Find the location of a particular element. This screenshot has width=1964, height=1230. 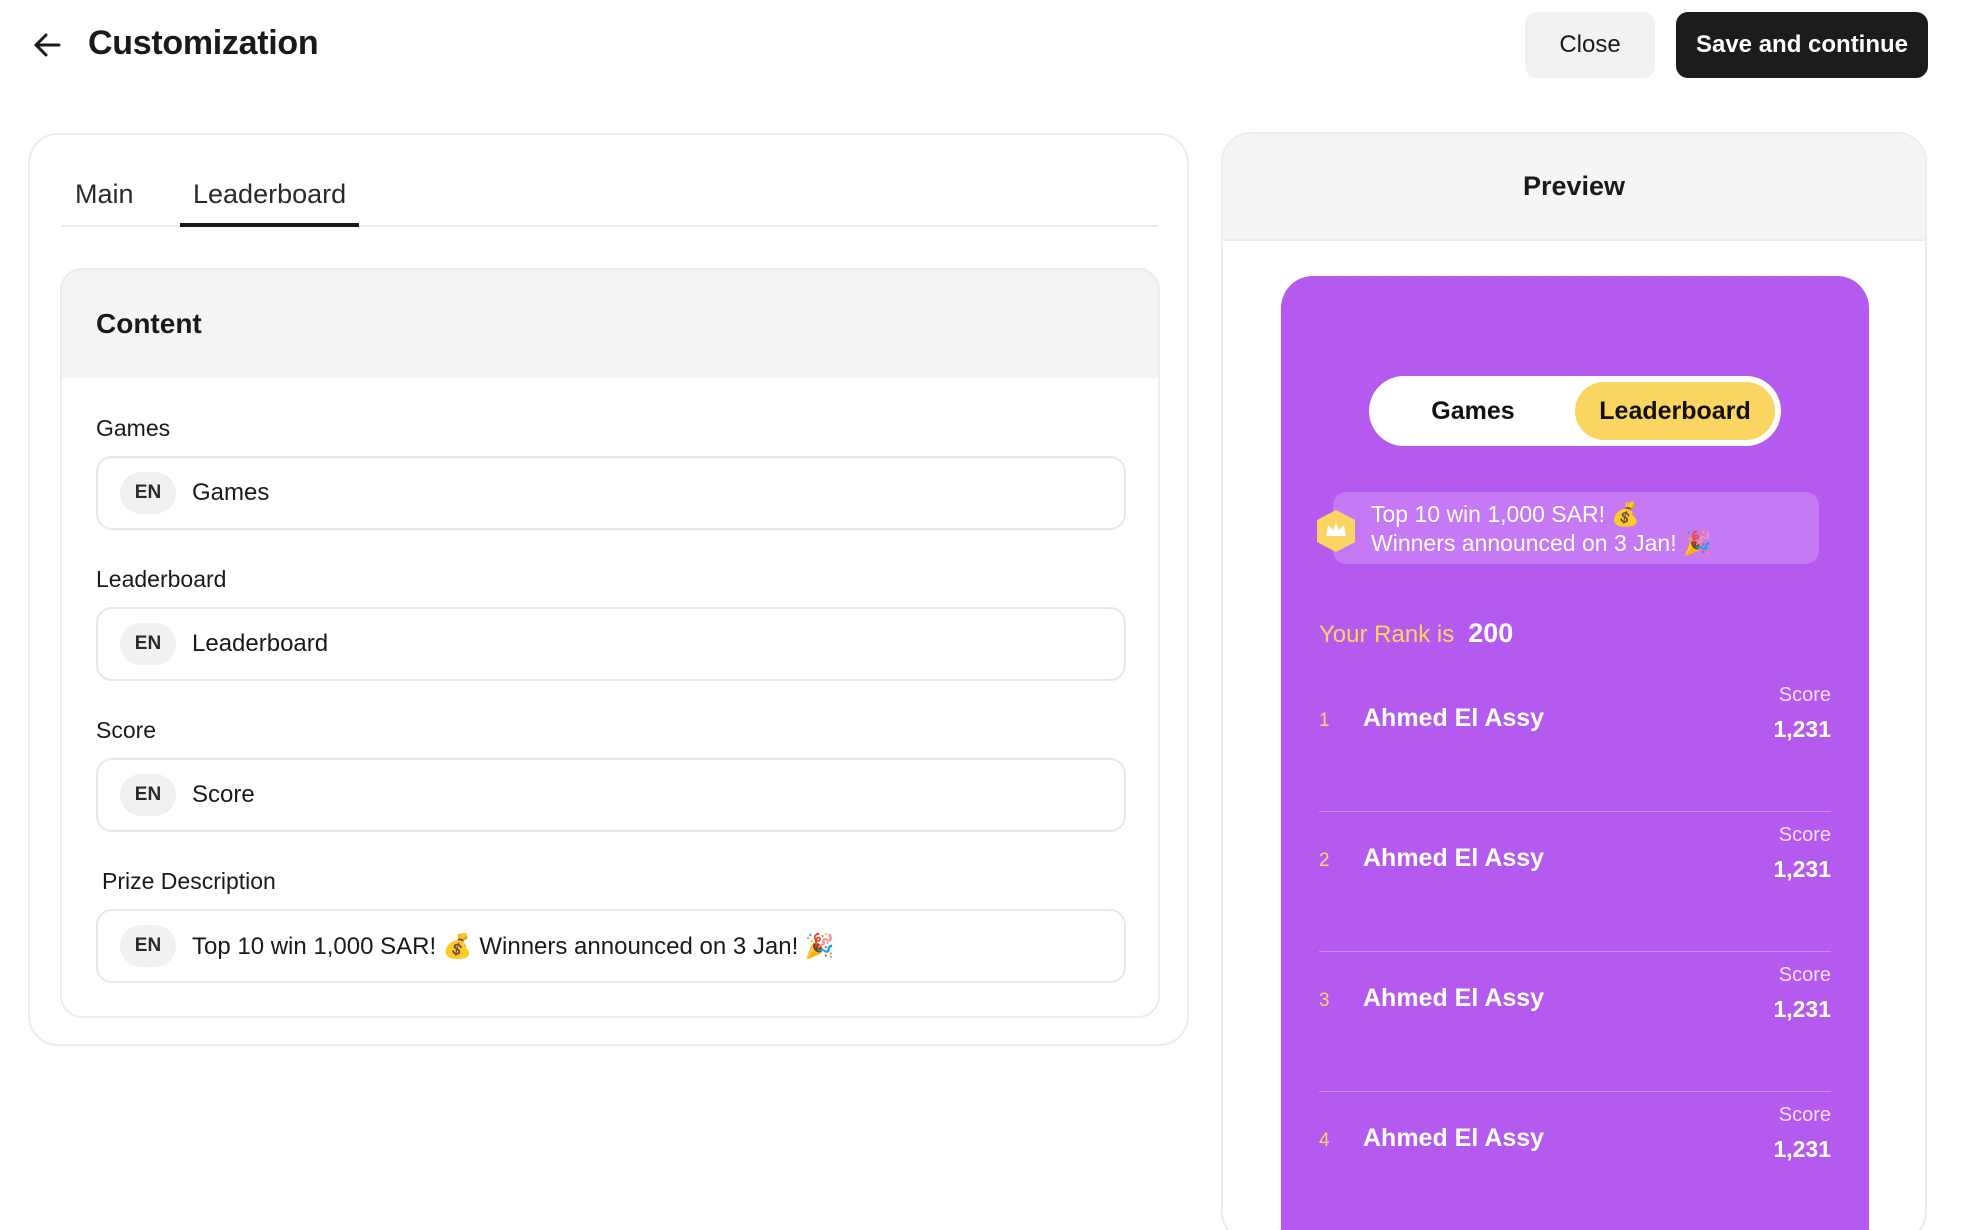

leaderboard-row: 1 Ahmed El Assy Score 1,231 is located at coordinates (1575, 742).